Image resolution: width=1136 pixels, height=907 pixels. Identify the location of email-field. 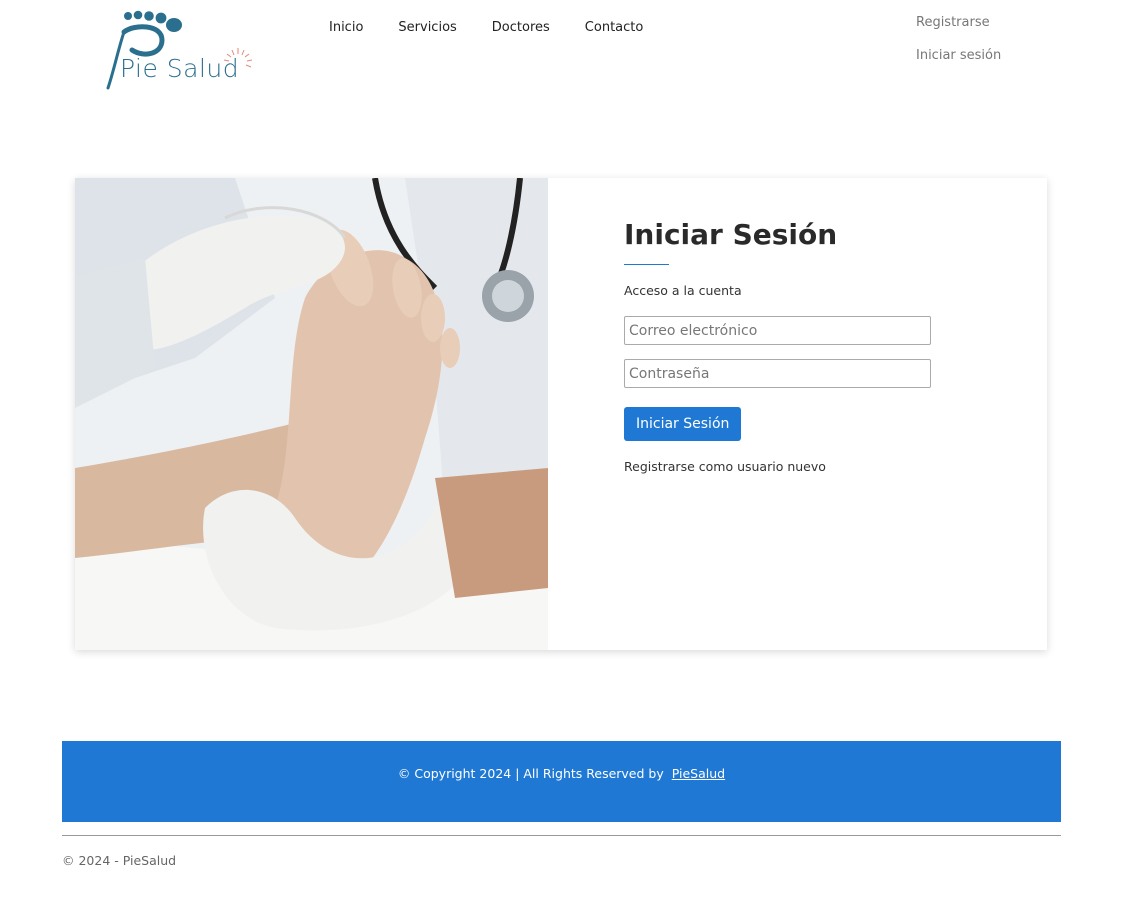
(777, 330).